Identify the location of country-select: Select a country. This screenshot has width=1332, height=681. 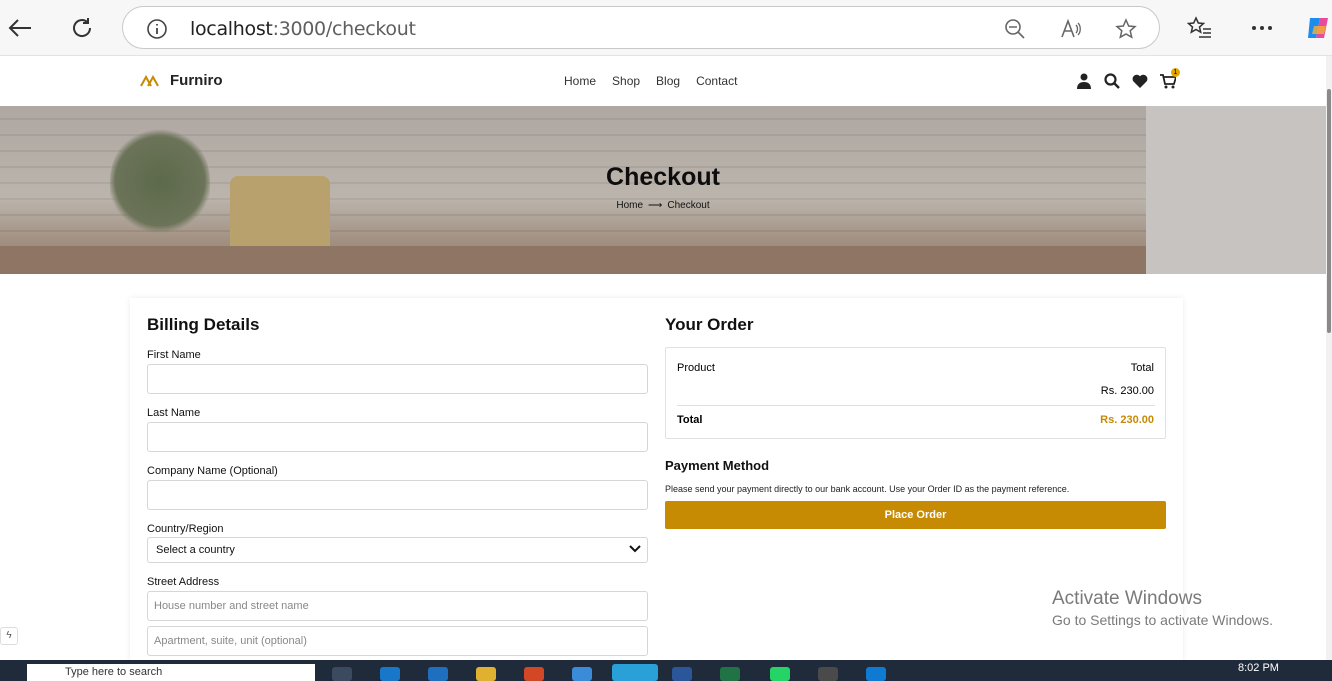
(397, 550).